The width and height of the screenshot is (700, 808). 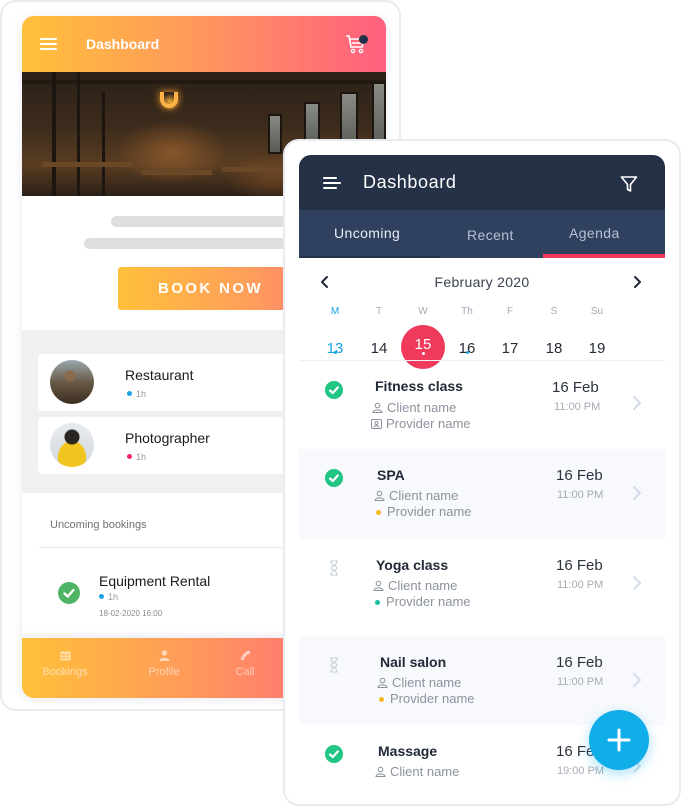 I want to click on weekday-label: W, so click(x=423, y=311).